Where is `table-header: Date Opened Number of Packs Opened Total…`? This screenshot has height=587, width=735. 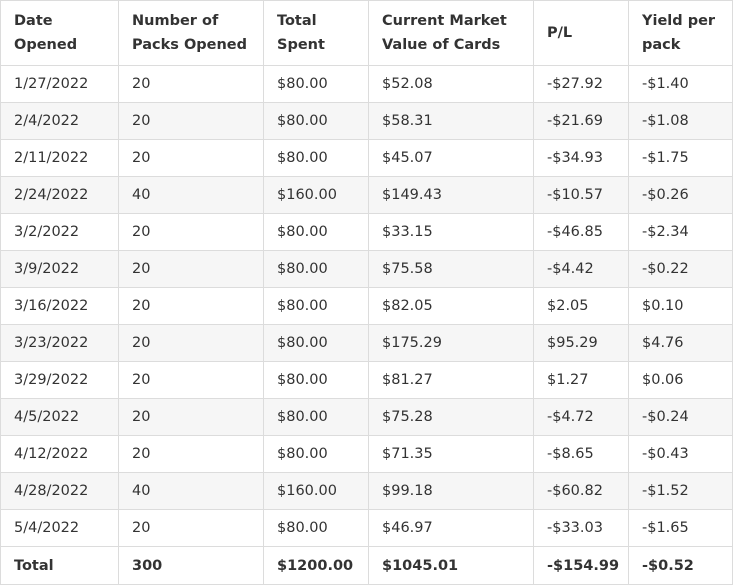
table-header: Date Opened Number of Packs Opened Total… is located at coordinates (366, 33).